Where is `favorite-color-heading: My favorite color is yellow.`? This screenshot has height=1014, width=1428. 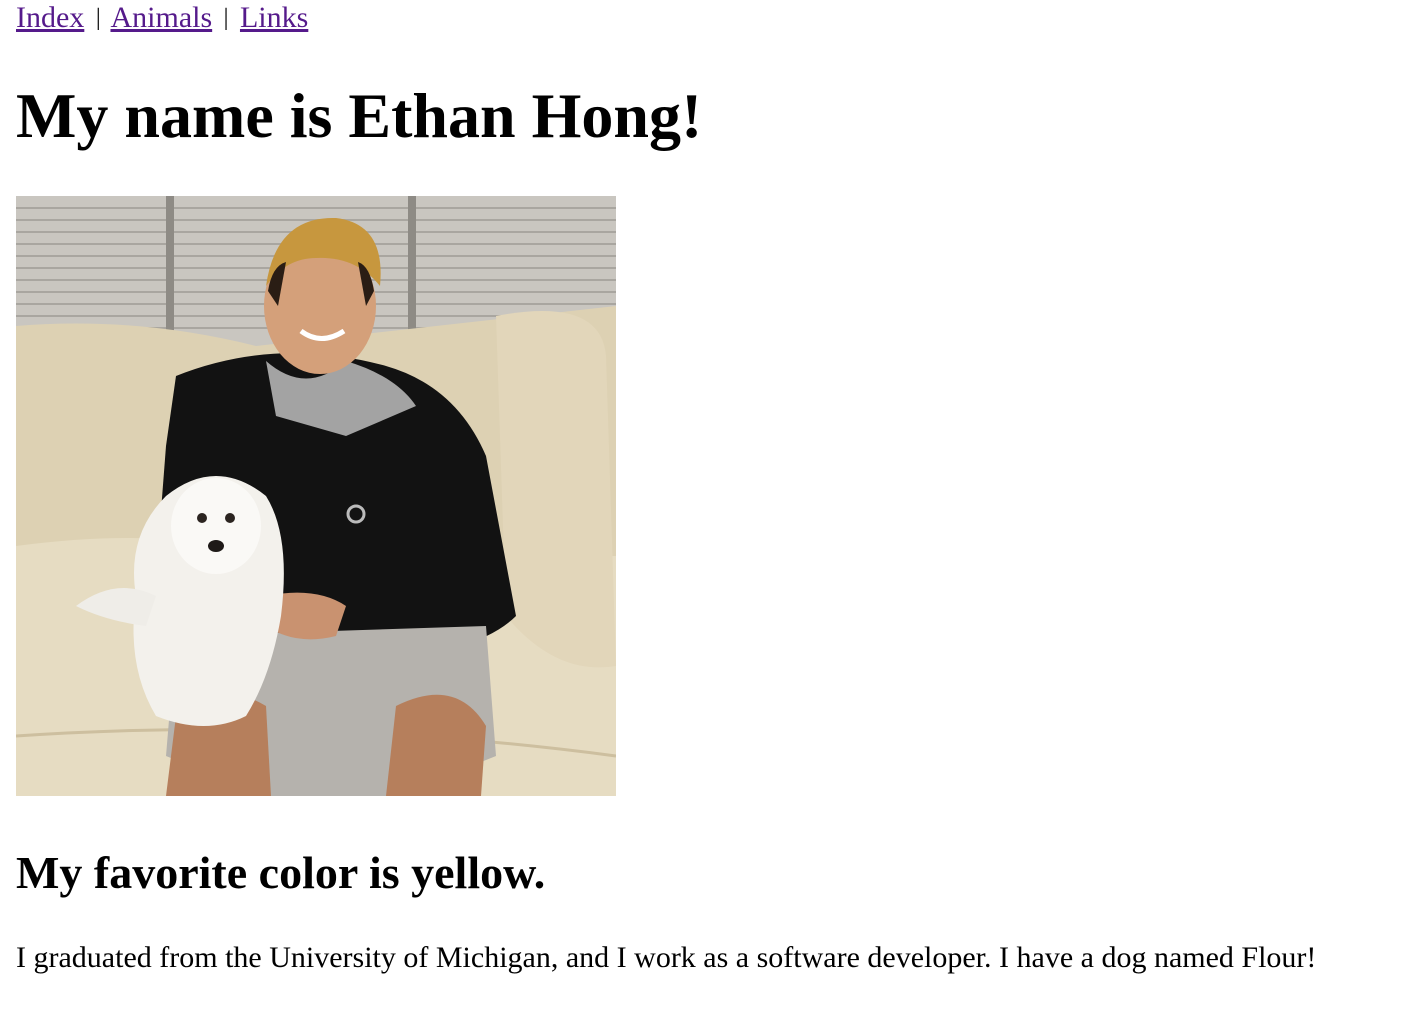
favorite-color-heading: My favorite color is yellow. is located at coordinates (281, 872).